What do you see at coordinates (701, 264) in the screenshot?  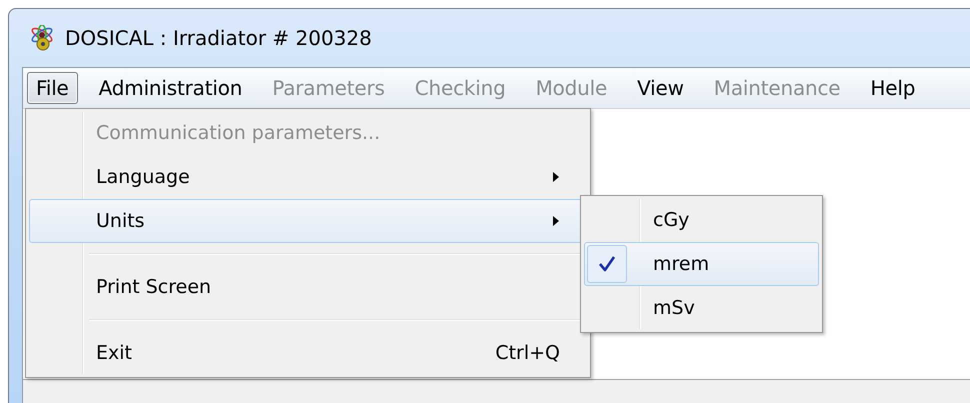 I see `menu-entry: mrem` at bounding box center [701, 264].